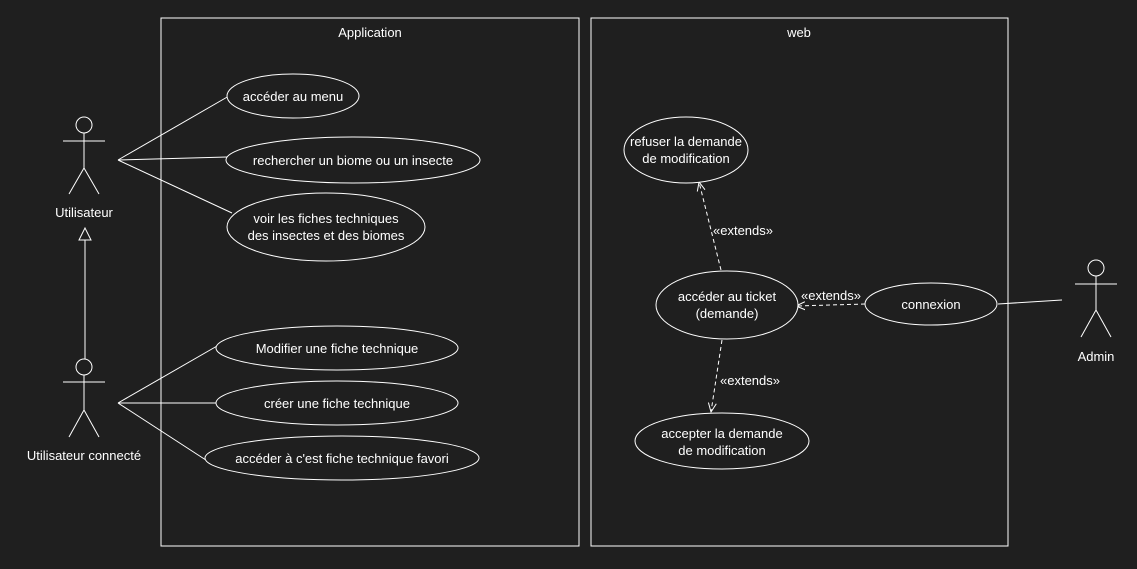  I want to click on use-case-label: accéder à c'est fiche technique favori, so click(342, 458).